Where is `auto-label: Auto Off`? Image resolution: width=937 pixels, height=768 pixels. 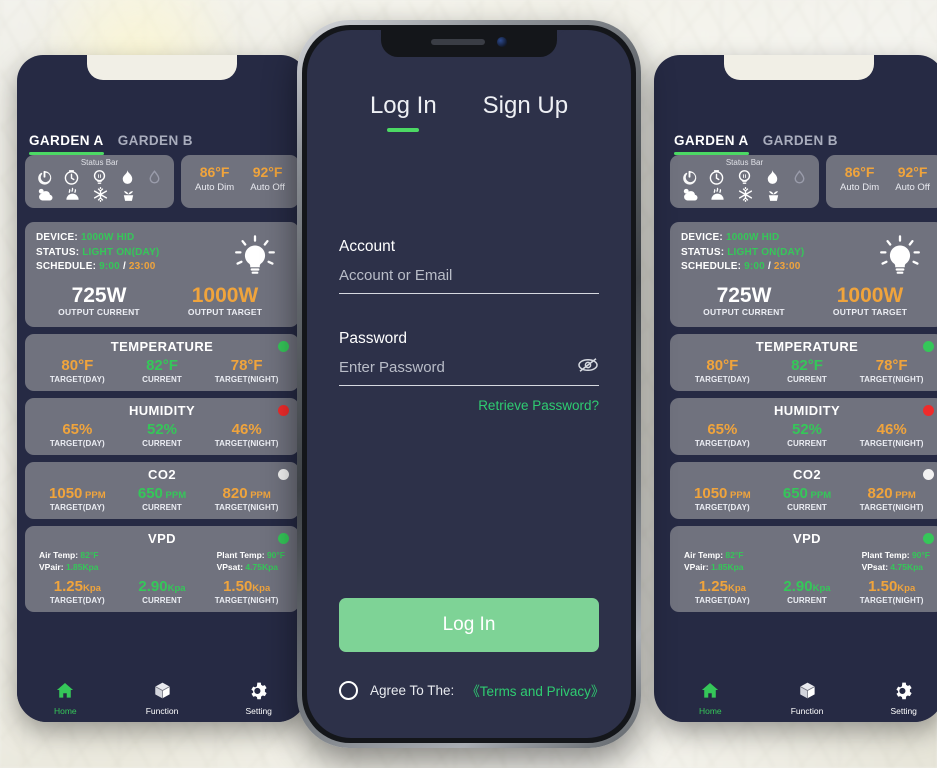
auto-label: Auto Off is located at coordinates (912, 187).